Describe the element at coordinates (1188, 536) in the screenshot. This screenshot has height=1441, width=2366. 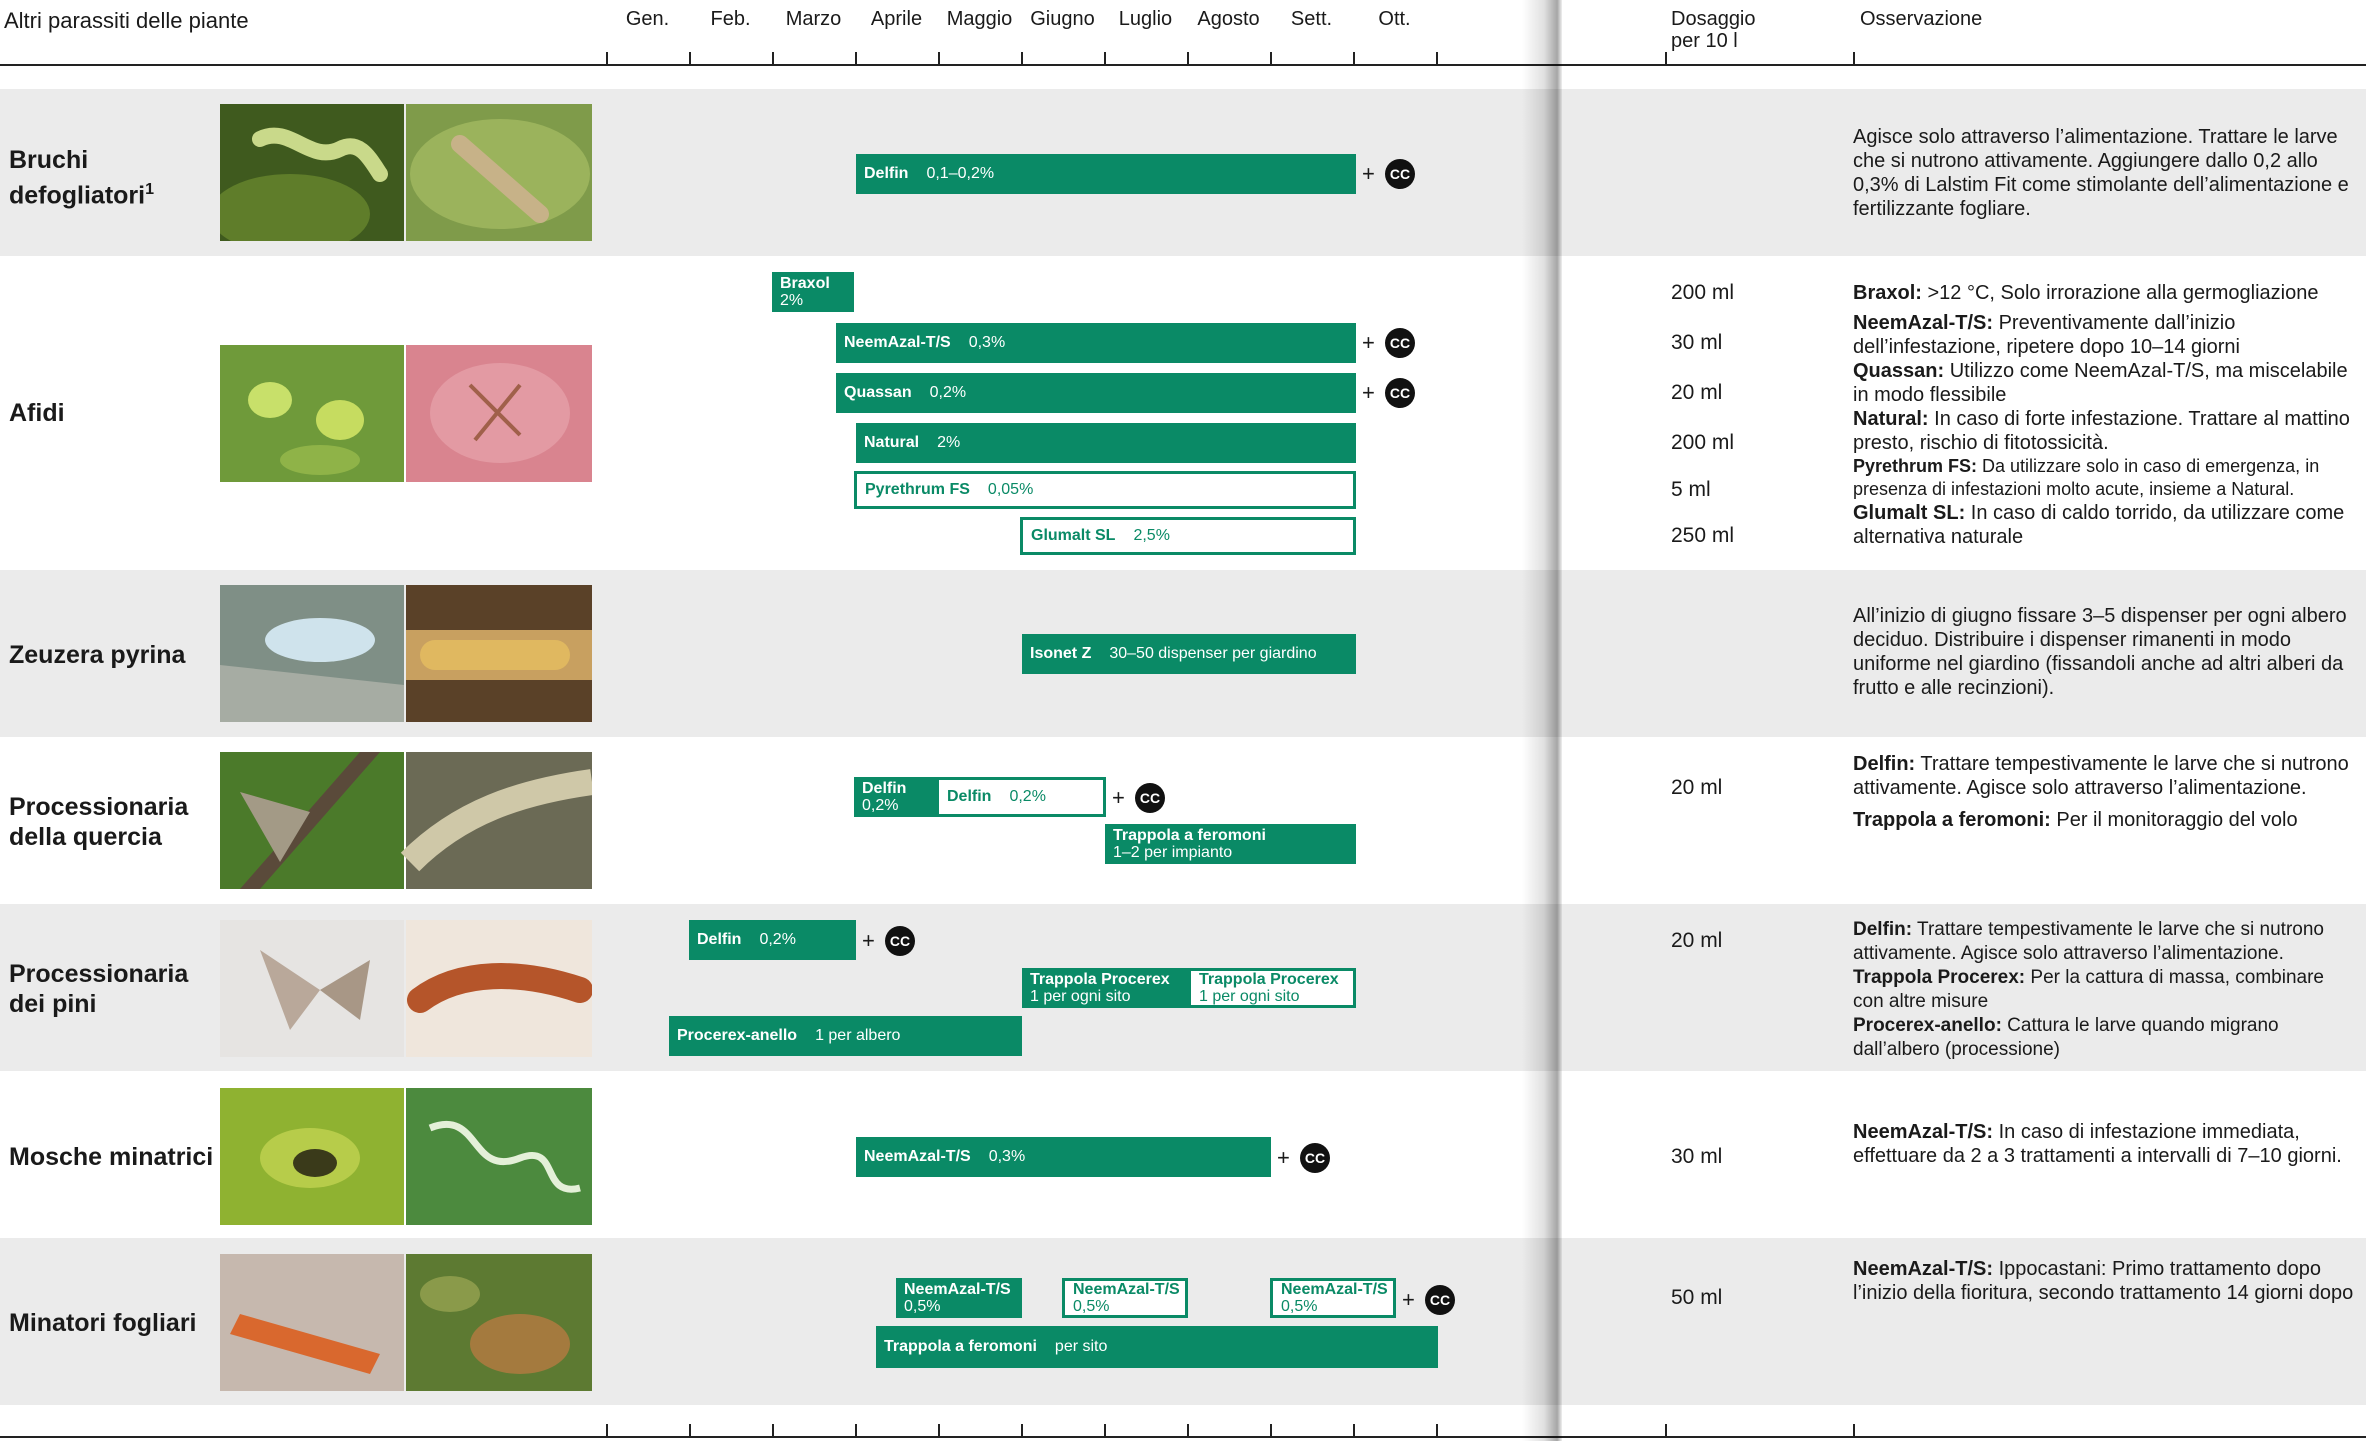
I see `bar-glumalt: Glumalt SL 2,5%` at that location.